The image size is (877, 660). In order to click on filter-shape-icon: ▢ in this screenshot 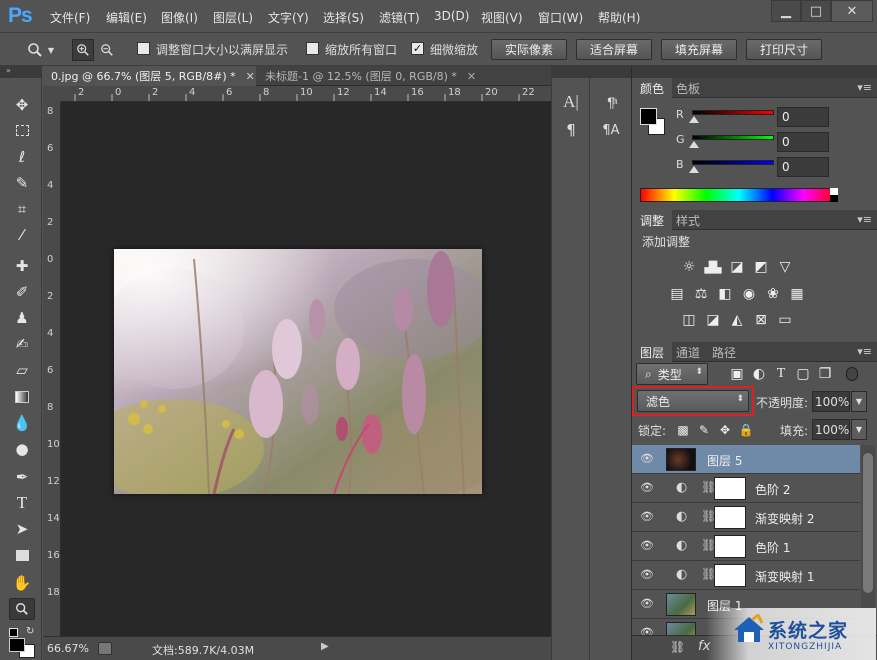, I will do `click(803, 374)`.